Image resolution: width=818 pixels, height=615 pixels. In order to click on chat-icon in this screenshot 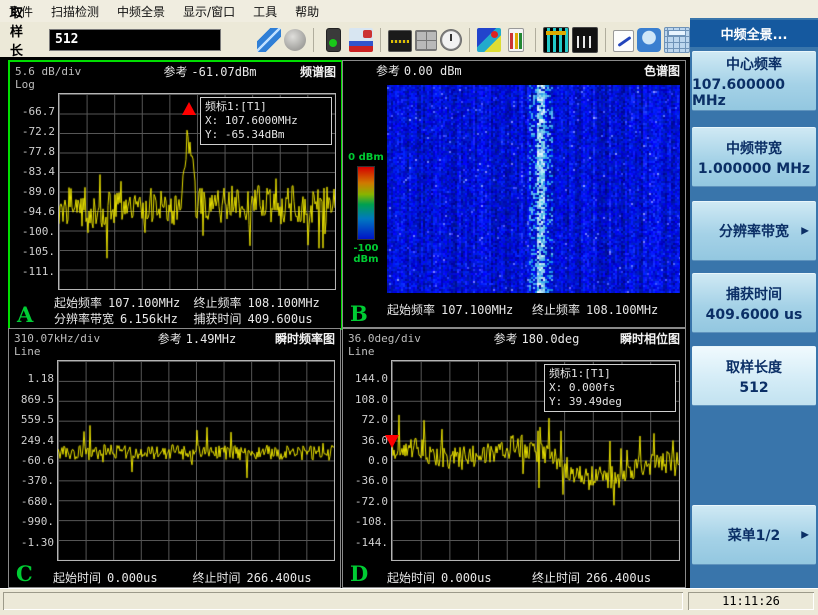, I will do `click(649, 39)`.